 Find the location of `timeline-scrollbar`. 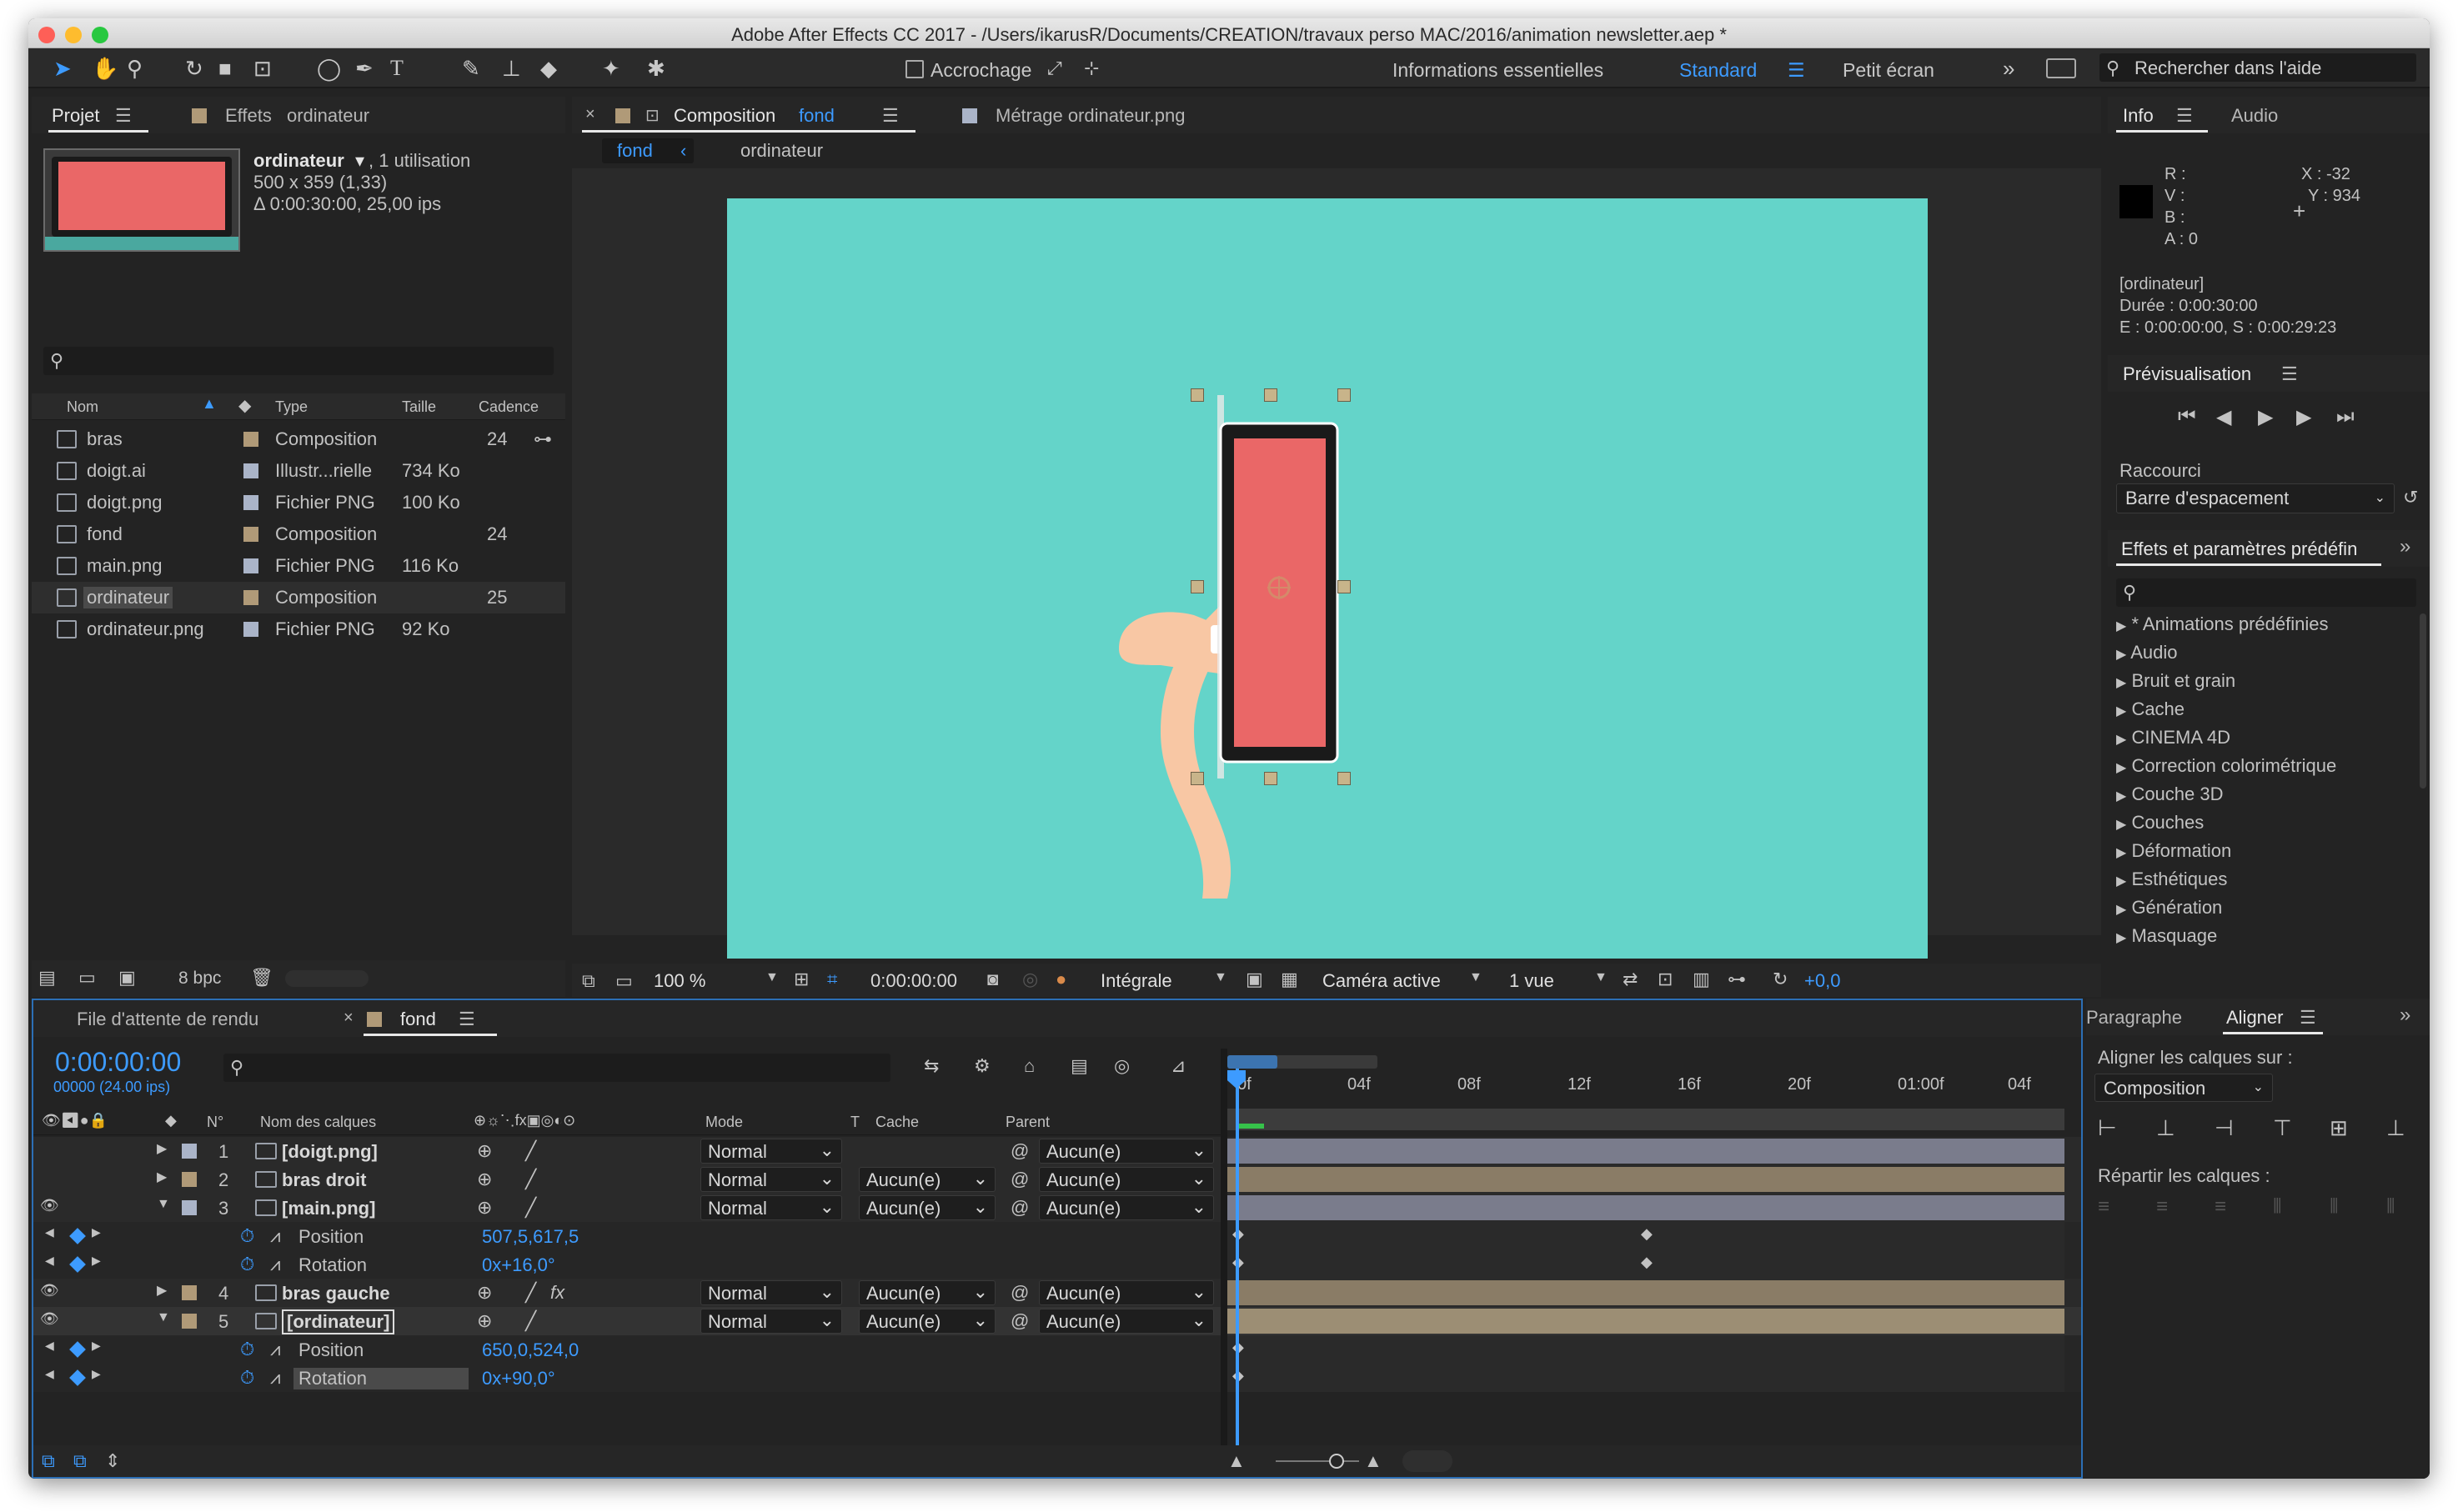

timeline-scrollbar is located at coordinates (1427, 1461).